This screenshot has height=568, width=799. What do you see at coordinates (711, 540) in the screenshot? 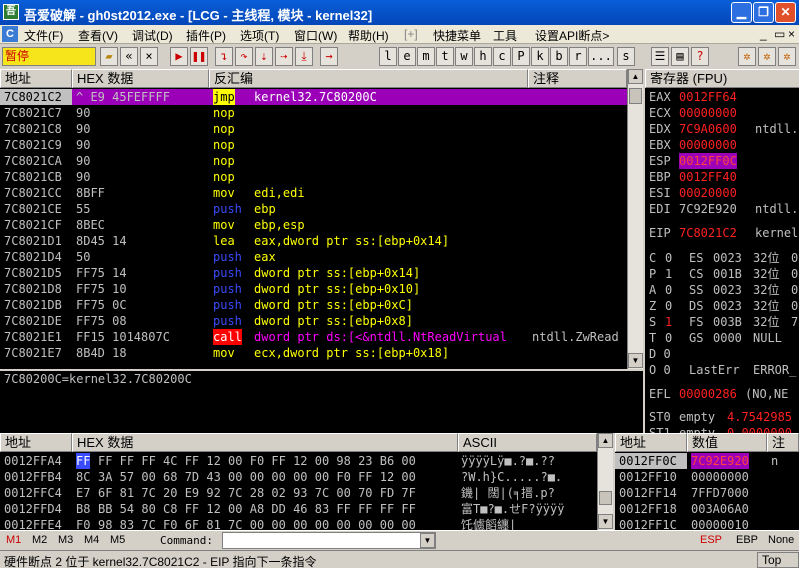
I see `tab-esp: ESP` at bounding box center [711, 540].